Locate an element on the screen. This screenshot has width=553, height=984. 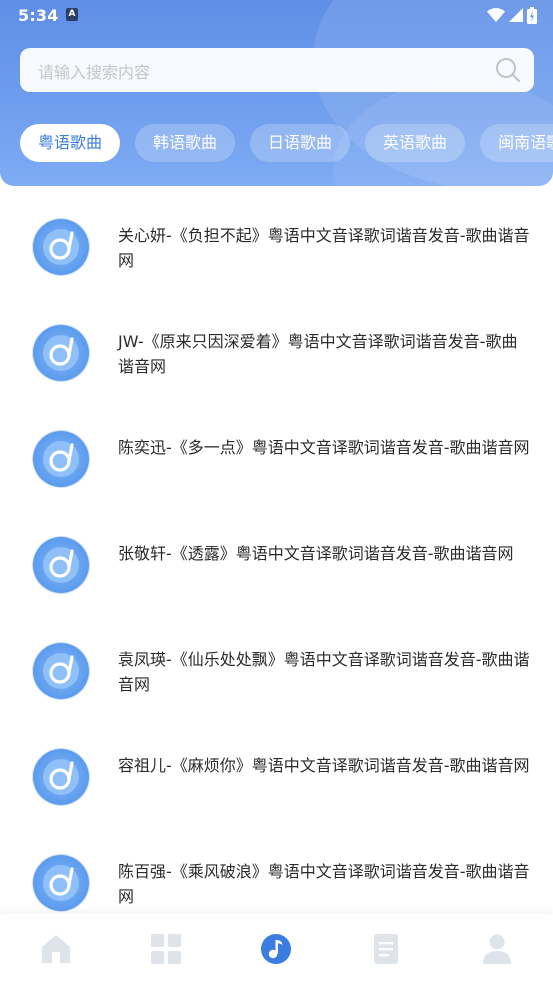
list-item: 袁凤瑛-《仙乐处处飘》粤语中文音译歌词谐音发音-歌曲谐音网 is located at coordinates (276, 675).